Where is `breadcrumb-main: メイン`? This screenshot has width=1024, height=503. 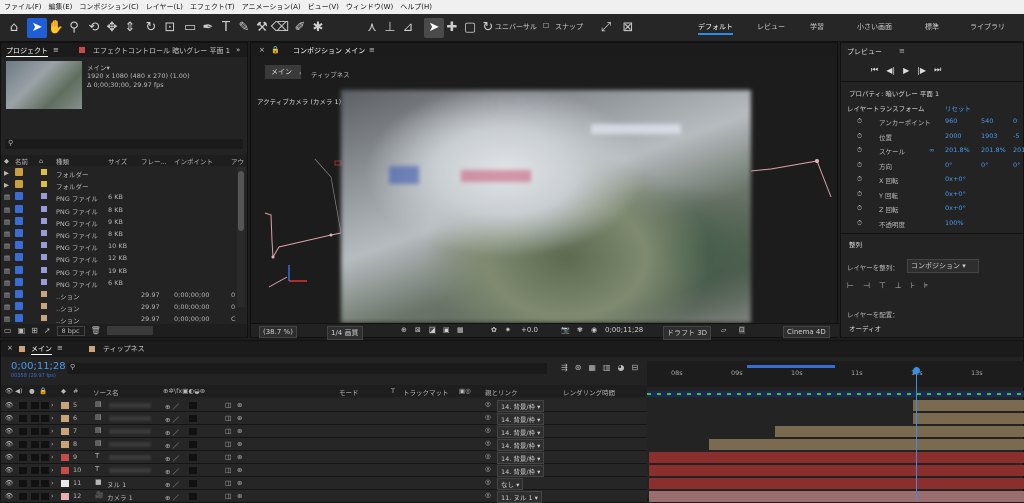 breadcrumb-main: メイン is located at coordinates (283, 72).